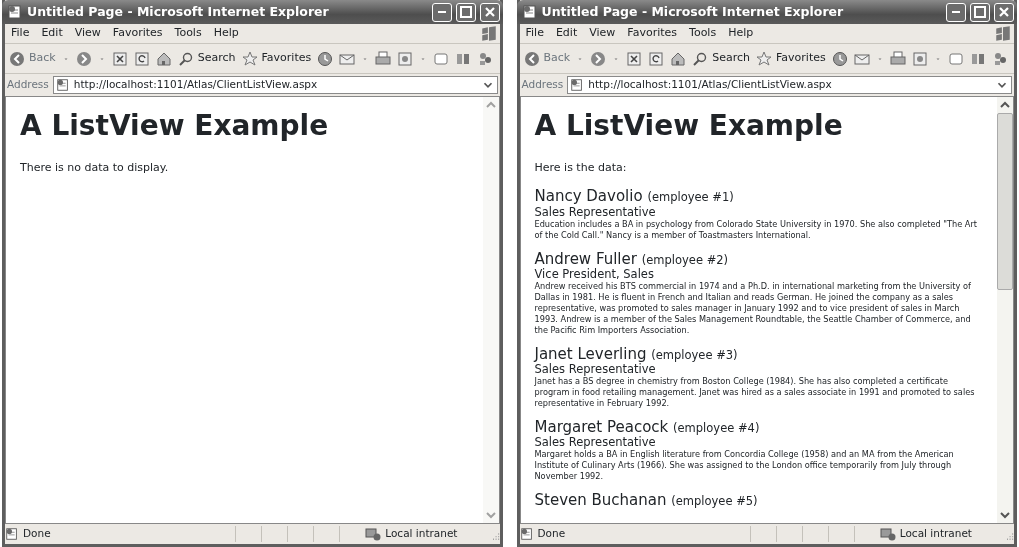 The image size is (1019, 547). Describe the element at coordinates (755, 392) in the screenshot. I see `employee-notes: Janet has a BS degree in chemistry from Boston College (1984). She has also completed a certificate program in food retailing management. Janet was hired as a sales associate in 1991 and promoted to sales representative in February 1992.` at that location.